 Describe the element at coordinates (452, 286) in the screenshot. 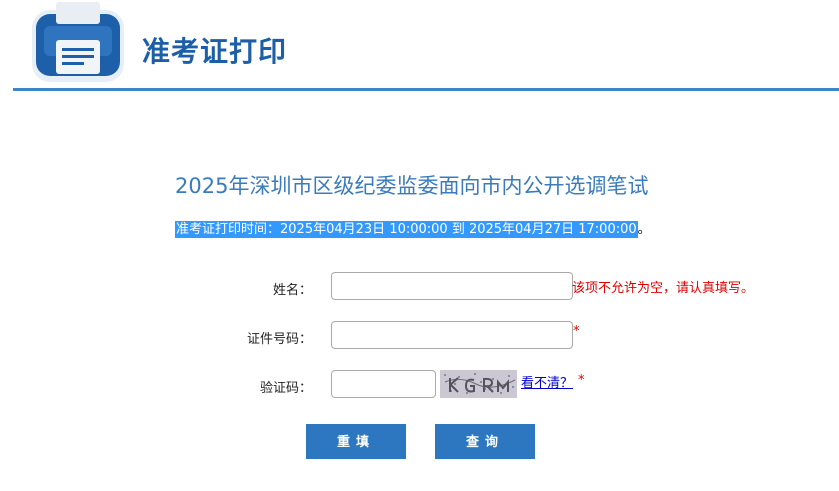

I see `name-input` at that location.